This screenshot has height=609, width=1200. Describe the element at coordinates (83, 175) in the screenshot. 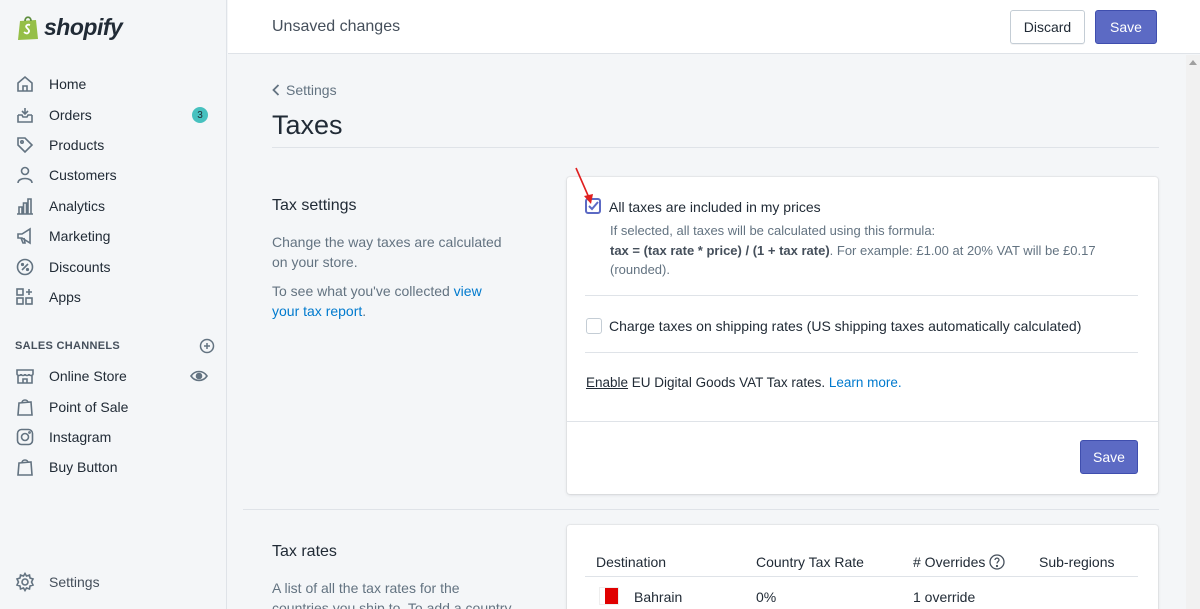

I see `sidebar-item-label: Customers` at that location.